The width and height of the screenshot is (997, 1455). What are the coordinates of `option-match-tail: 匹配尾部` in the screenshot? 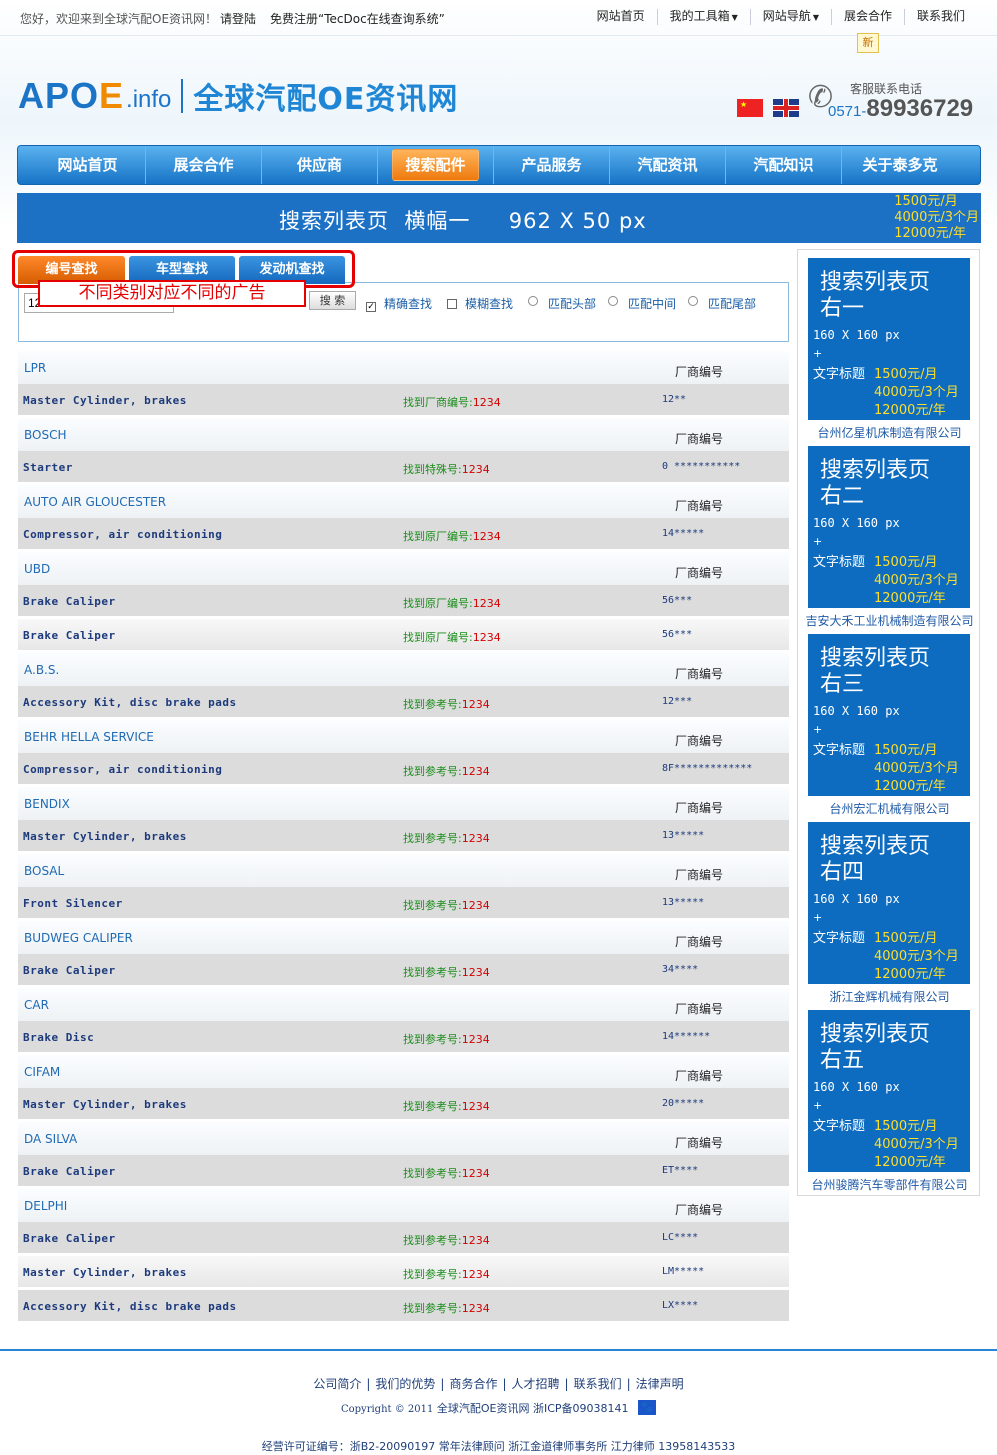 It's located at (722, 303).